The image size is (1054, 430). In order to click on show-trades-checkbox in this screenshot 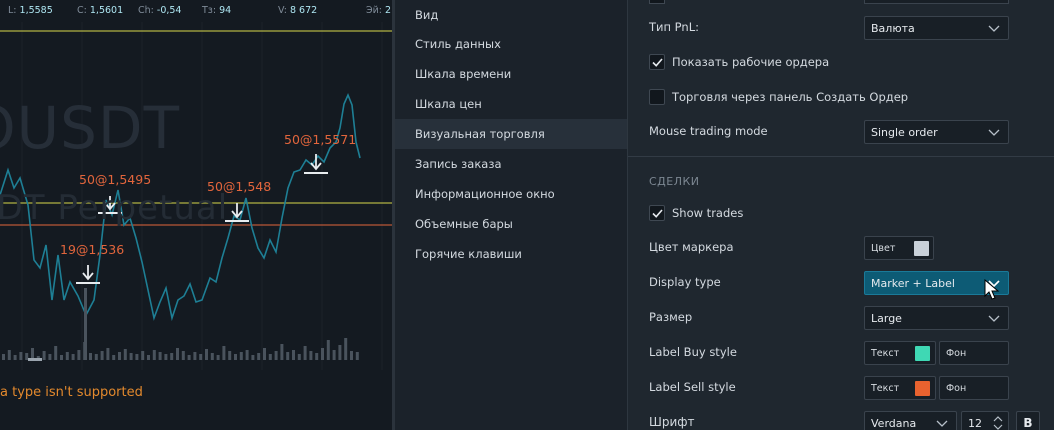, I will do `click(657, 213)`.